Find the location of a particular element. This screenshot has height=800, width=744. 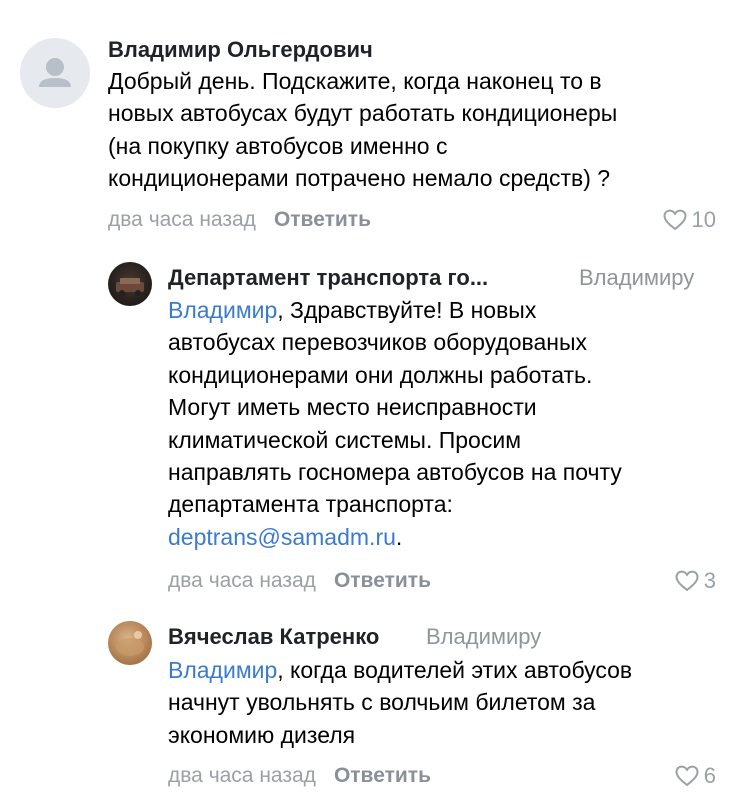

like-button: 10 is located at coordinates (689, 220).